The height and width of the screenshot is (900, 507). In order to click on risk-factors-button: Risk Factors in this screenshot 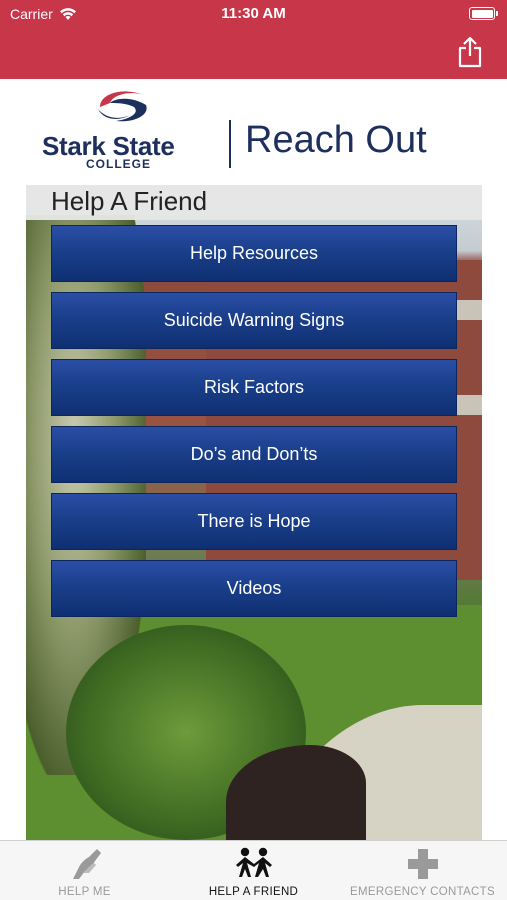, I will do `click(254, 387)`.